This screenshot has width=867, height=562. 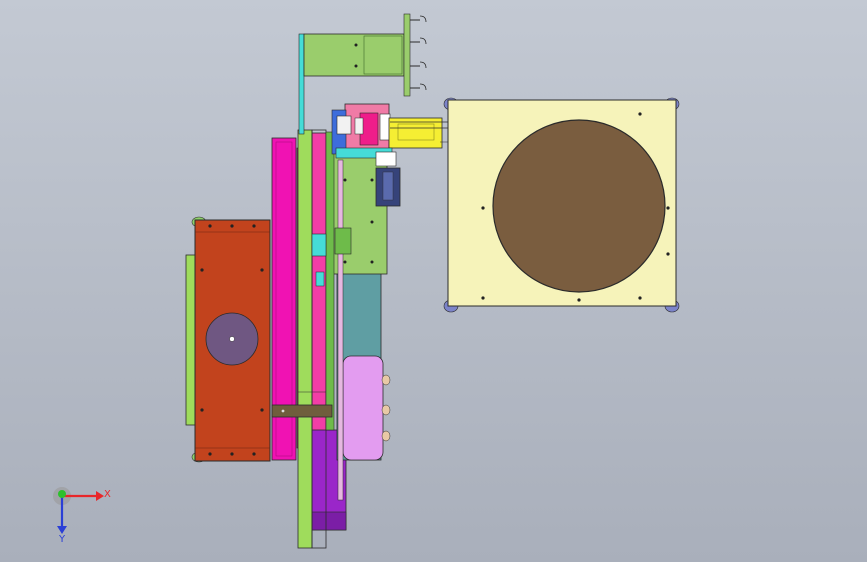 What do you see at coordinates (107, 494) in the screenshot?
I see `x-axis-label: X` at bounding box center [107, 494].